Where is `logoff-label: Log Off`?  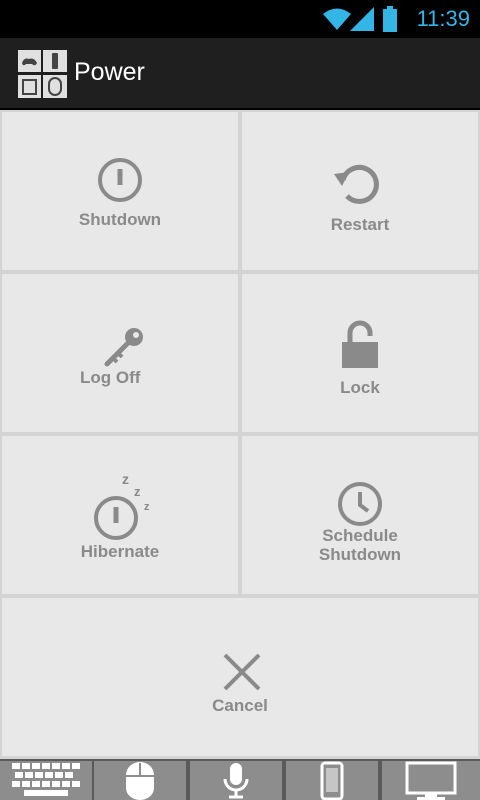 logoff-label: Log Off is located at coordinates (110, 377).